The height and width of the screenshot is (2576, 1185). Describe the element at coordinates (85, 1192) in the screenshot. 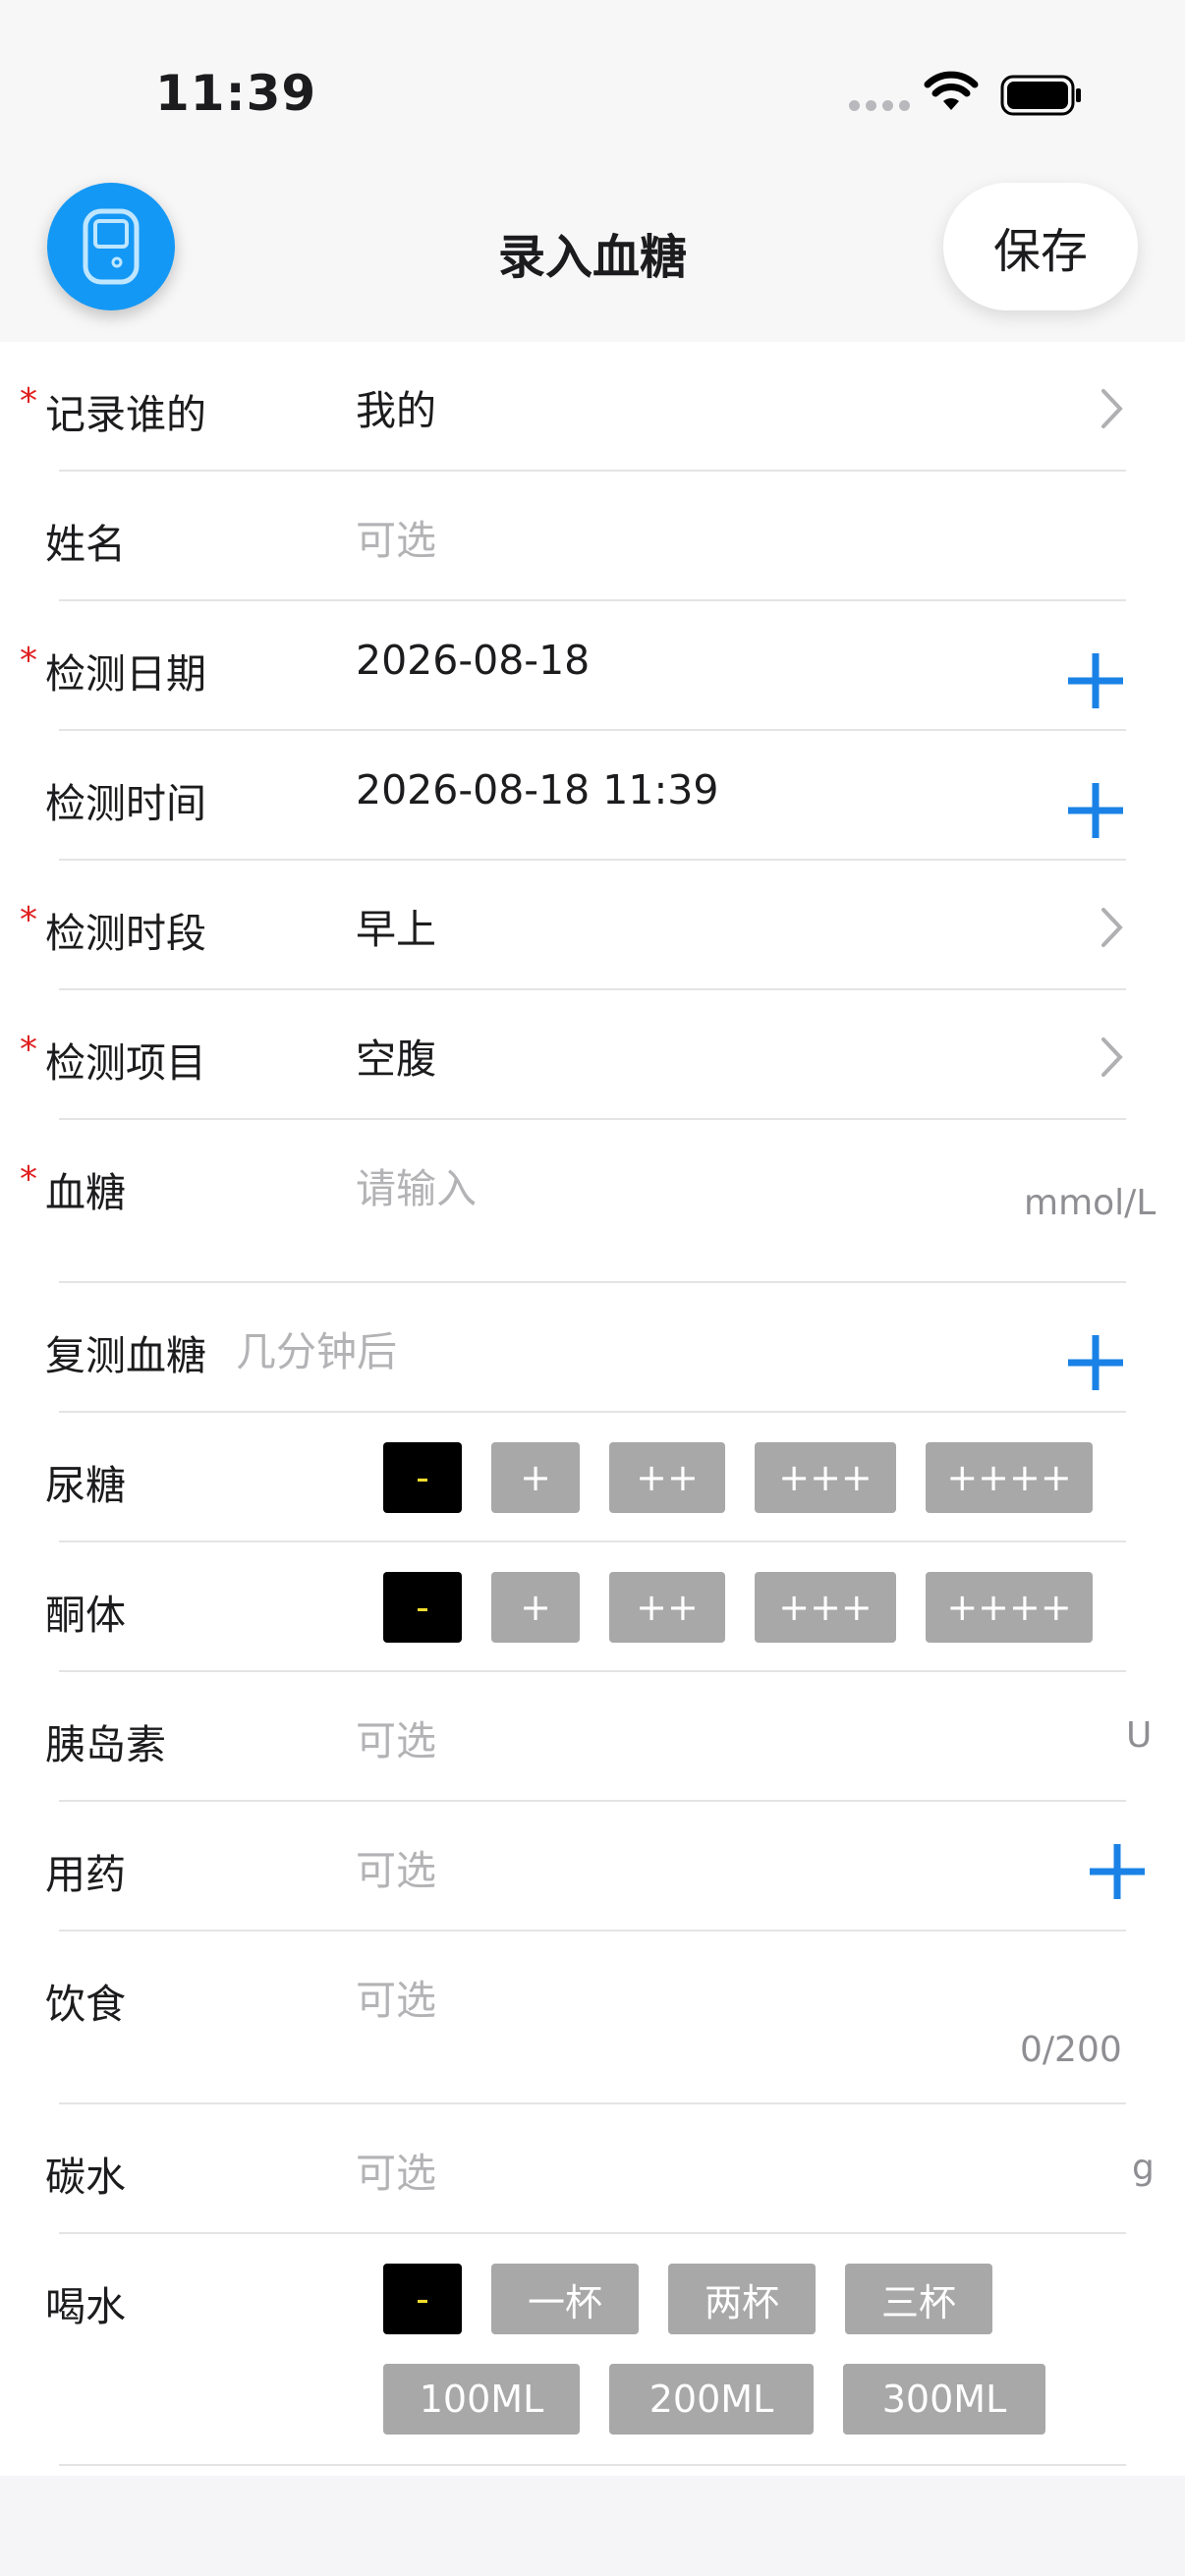

I see `glucose-label: 血糖` at that location.